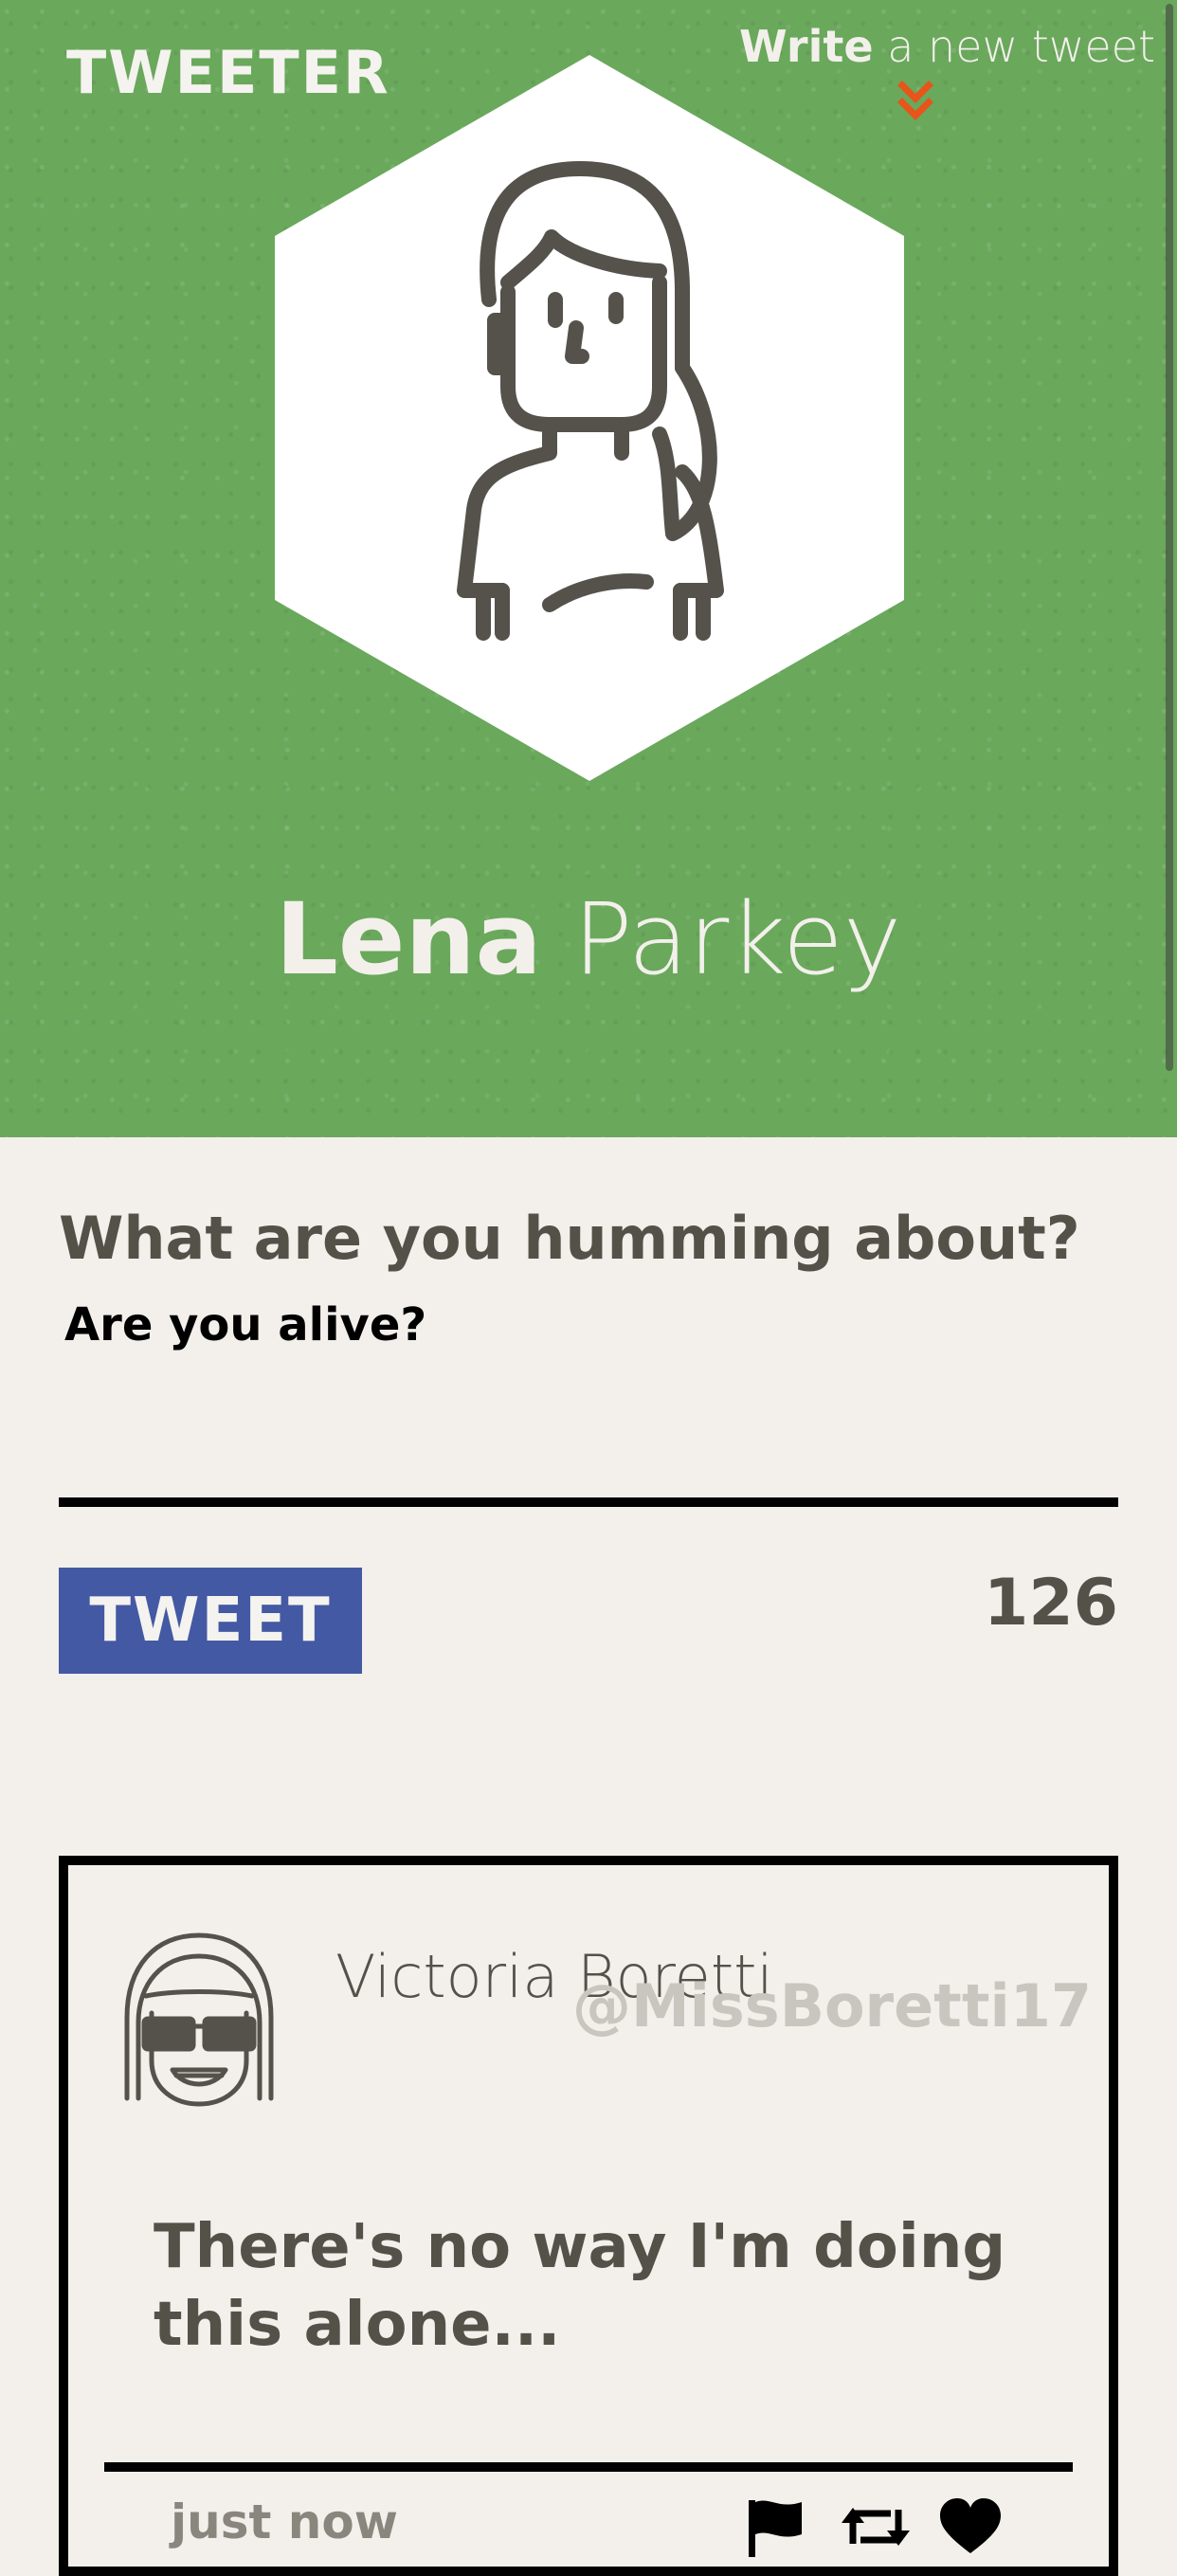 This screenshot has height=2576, width=1177. Describe the element at coordinates (210, 1621) in the screenshot. I see `tweet-button: TWEET` at that location.